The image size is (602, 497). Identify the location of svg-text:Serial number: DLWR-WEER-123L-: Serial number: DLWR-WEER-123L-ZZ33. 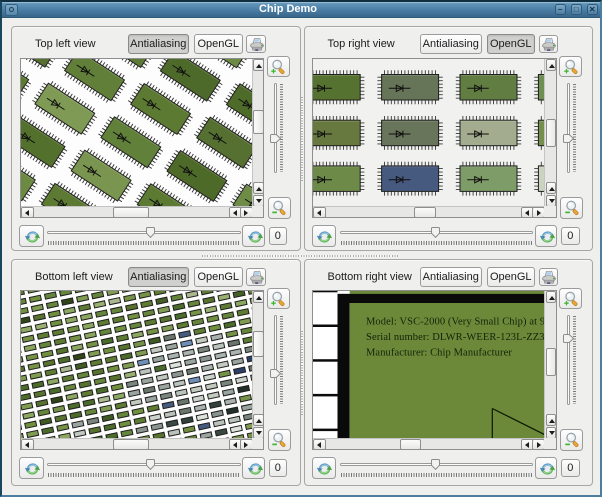
(456, 337).